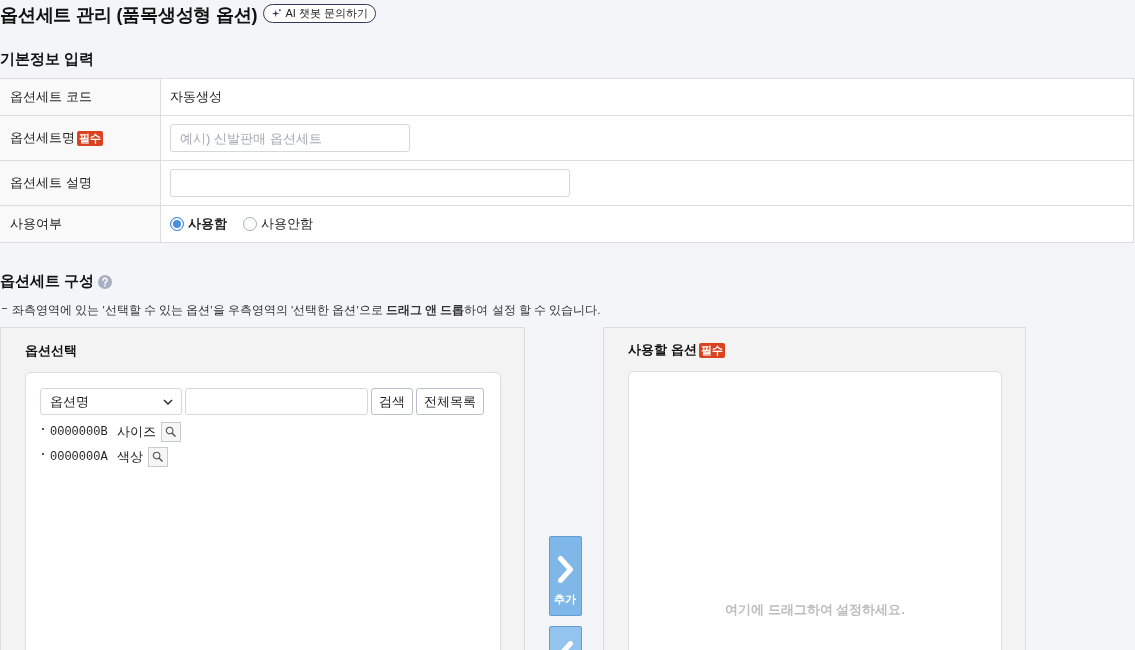 Image resolution: width=1135 pixels, height=650 pixels. I want to click on help-icon, so click(105, 282).